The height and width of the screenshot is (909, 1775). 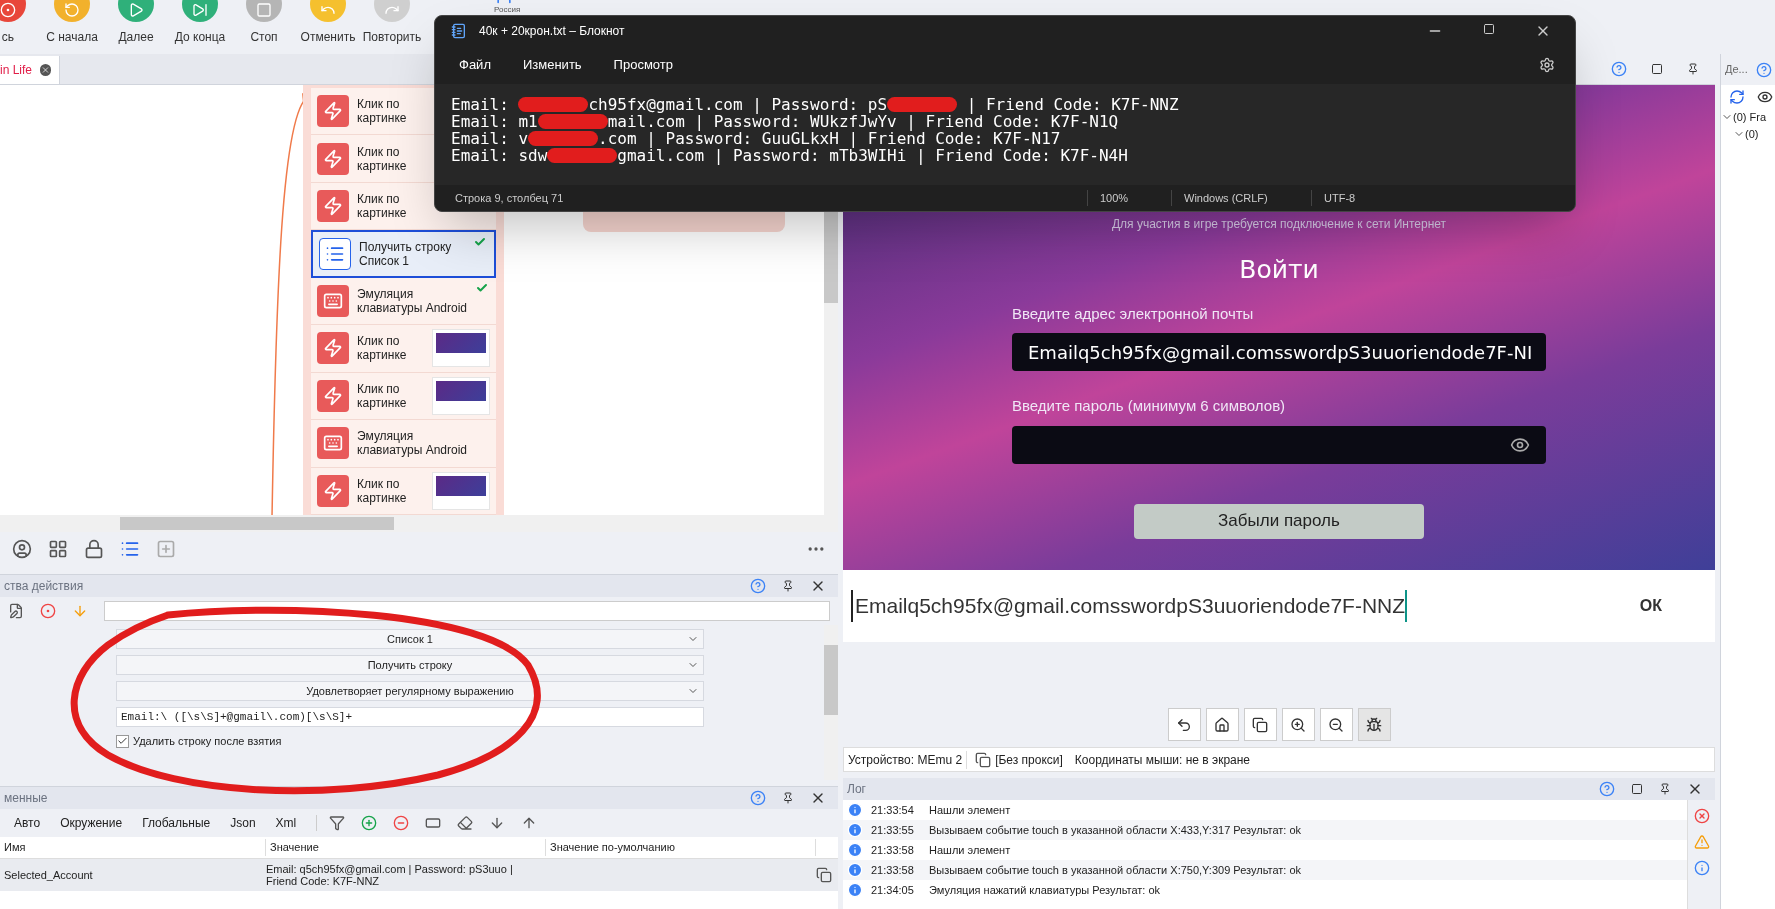 I want to click on field-label: Введите адрес электронной почты, so click(x=1133, y=313).